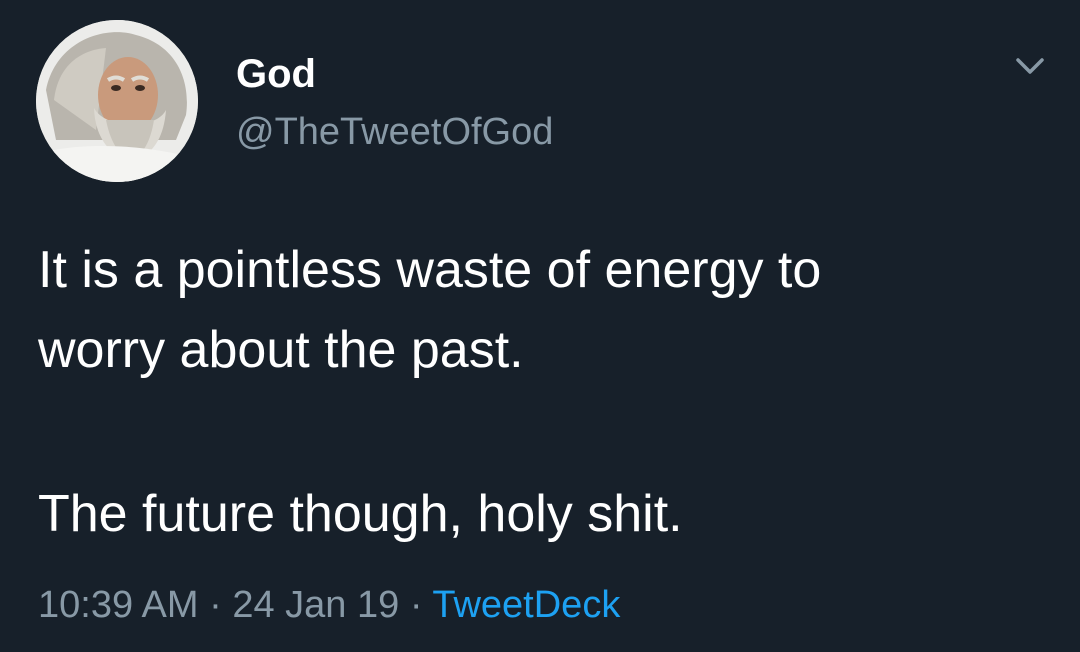 This screenshot has height=652, width=1080. I want to click on avatar, so click(117, 101).